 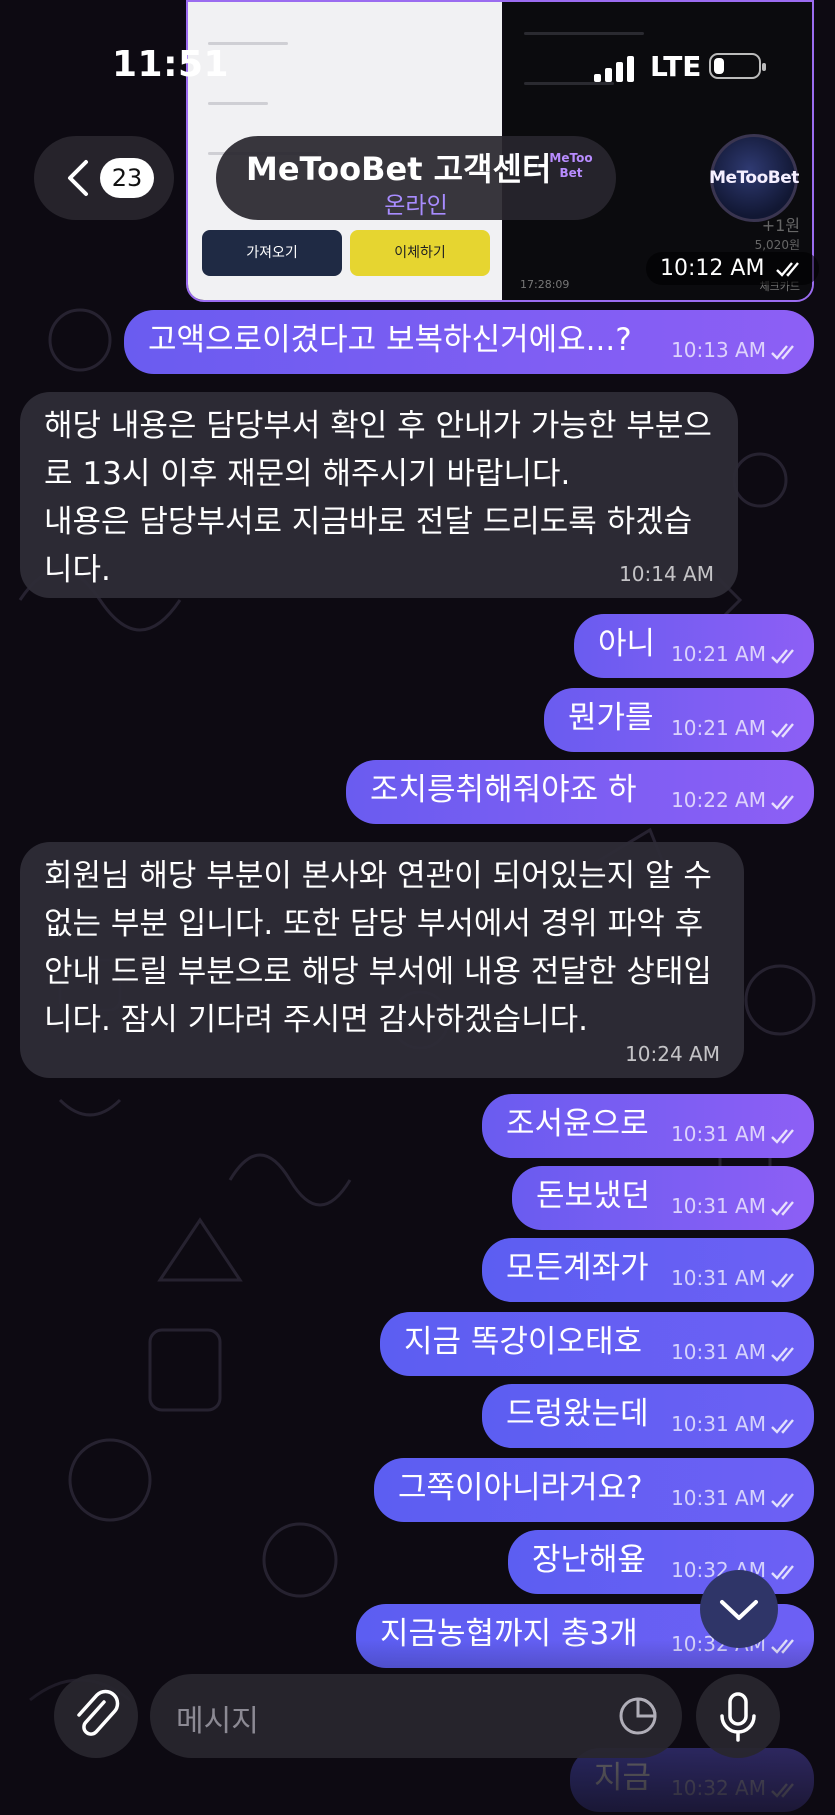 I want to click on outgoing-message: 조치릉취해줘야죠 하 10:22 AM, so click(x=580, y=792).